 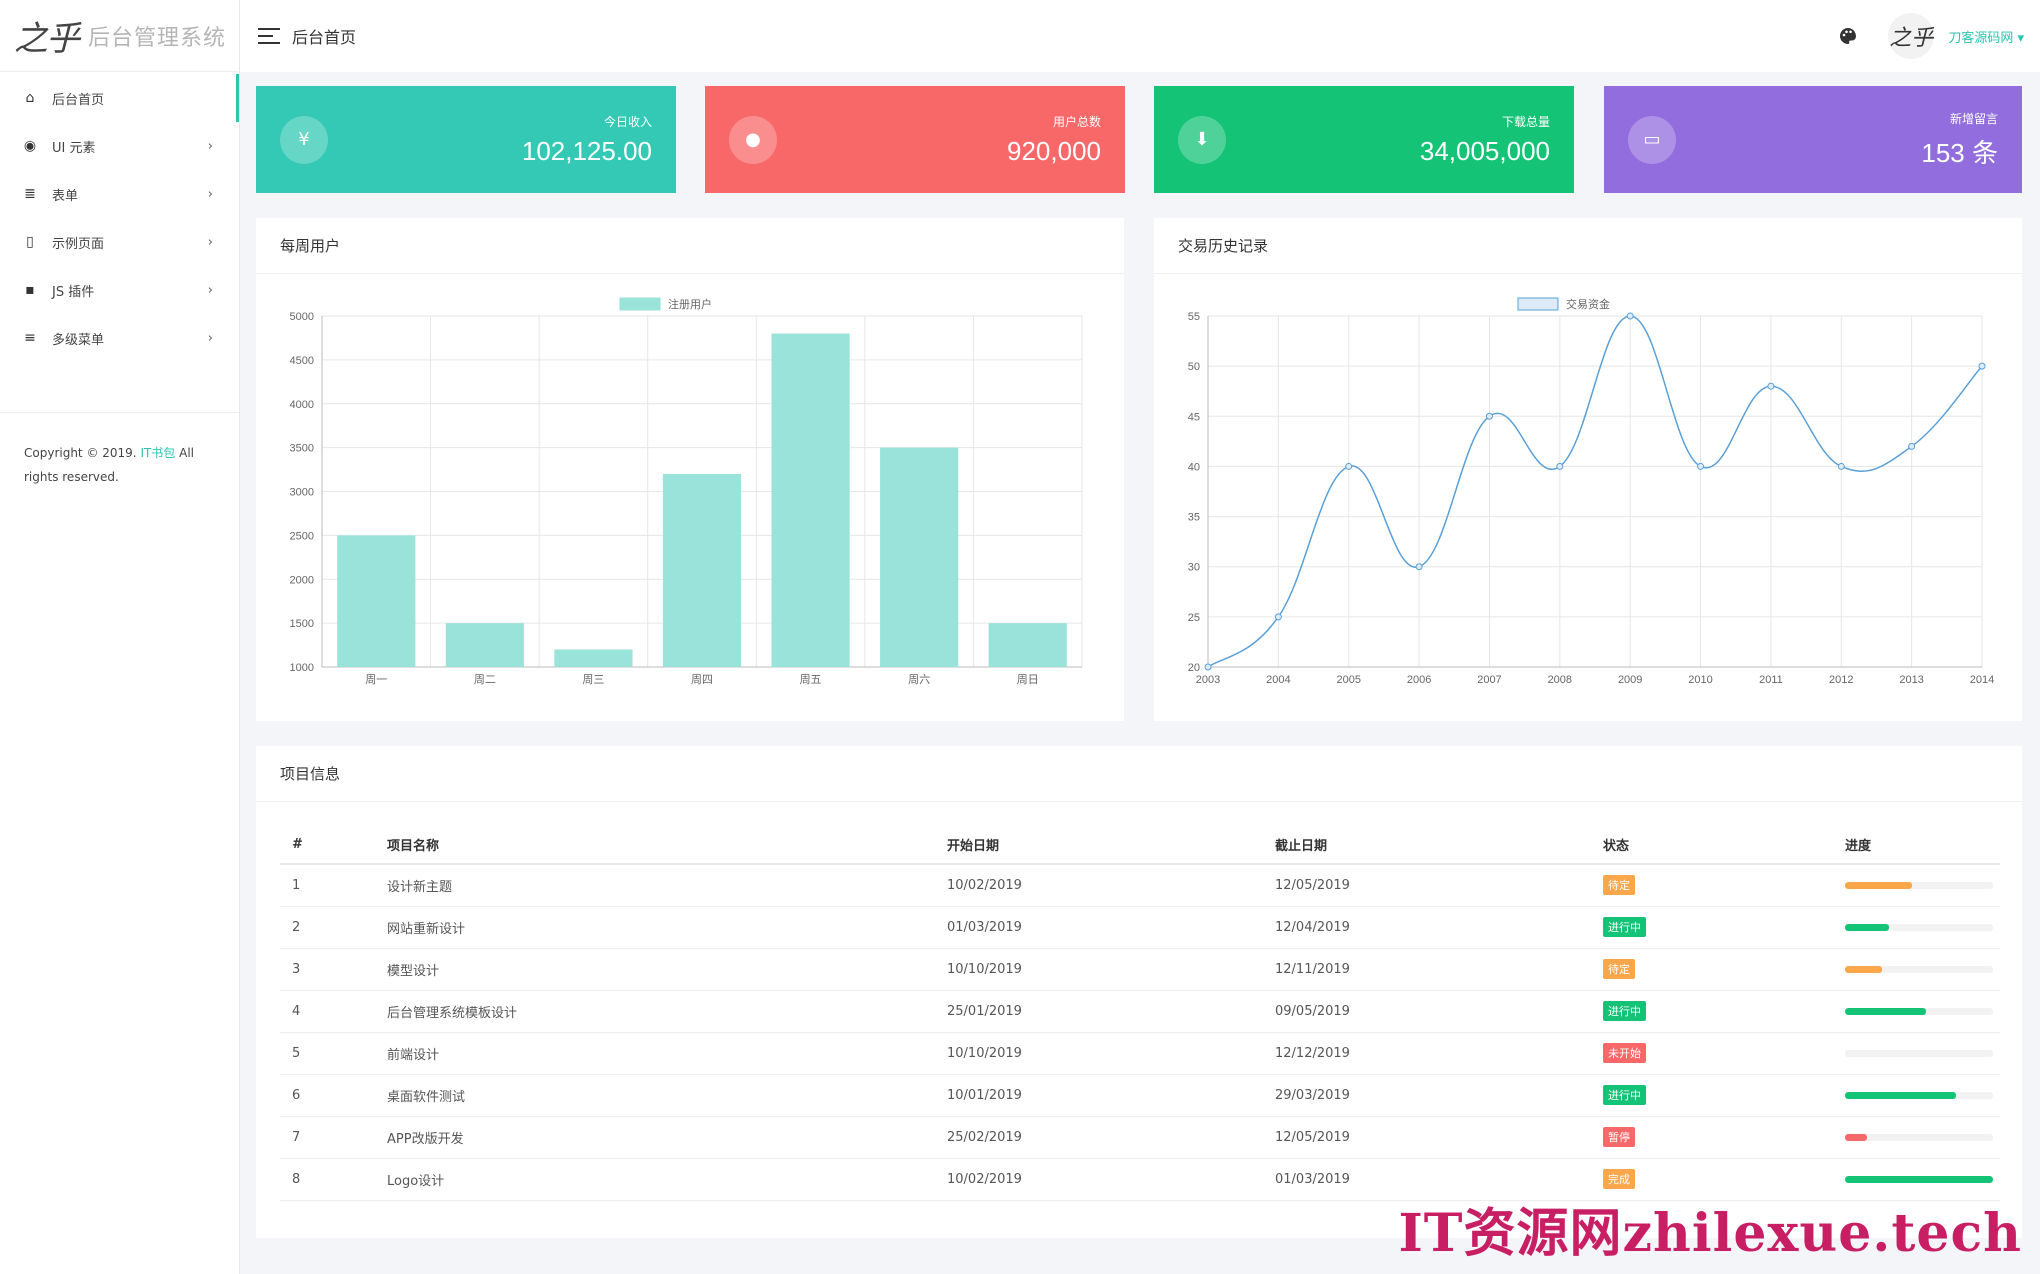 What do you see at coordinates (78, 340) in the screenshot?
I see `sidebar-item-label: 多级菜单` at bounding box center [78, 340].